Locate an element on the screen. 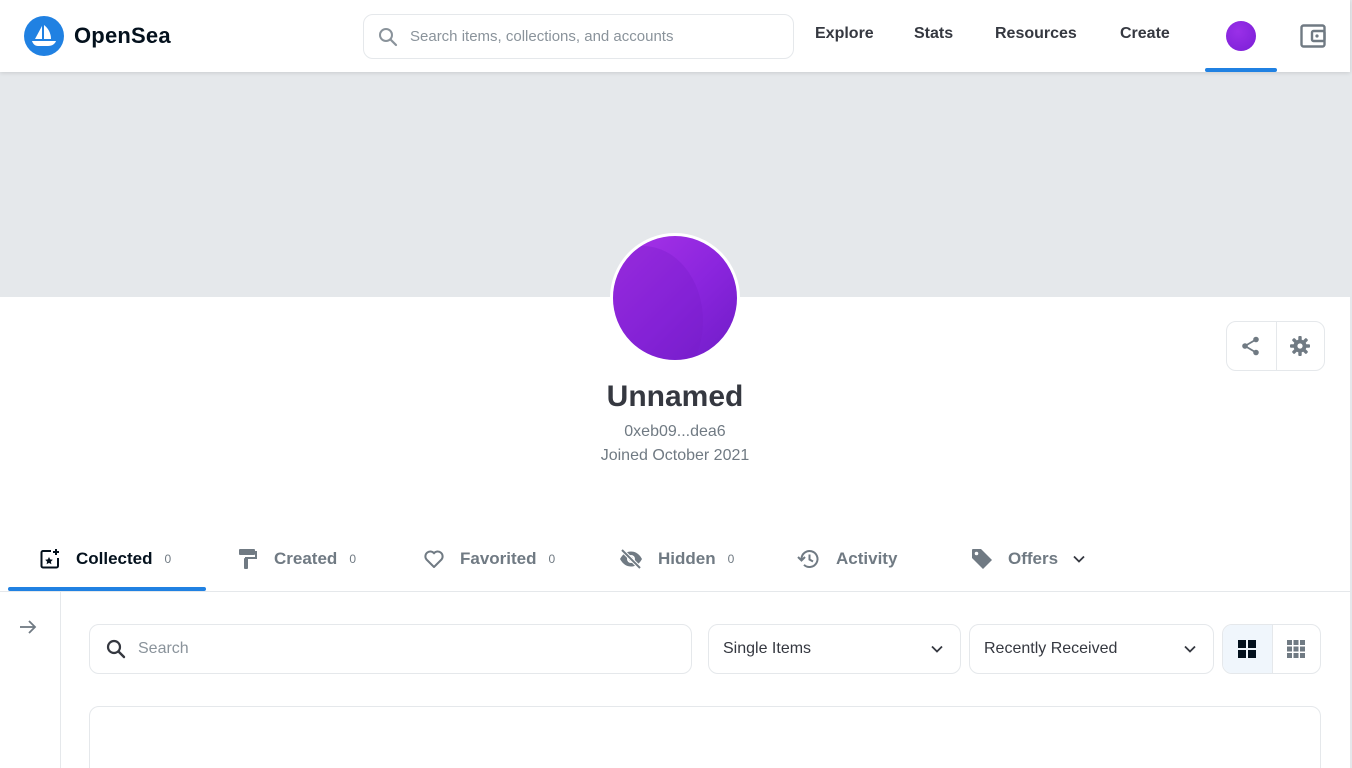  grid-size-toggle is located at coordinates (1271, 649).